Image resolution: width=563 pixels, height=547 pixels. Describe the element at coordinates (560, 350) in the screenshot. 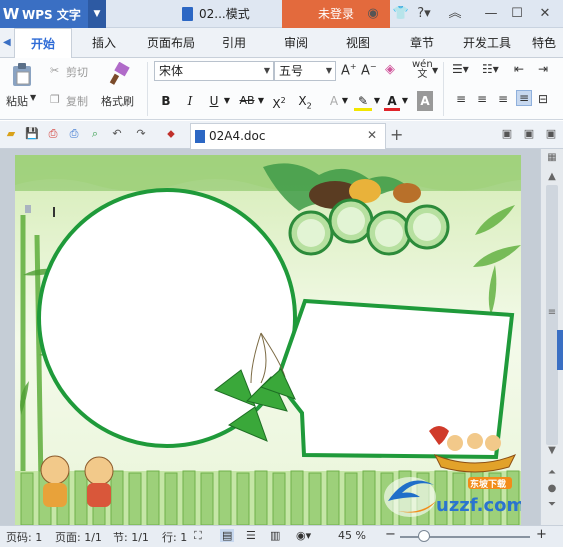

I see `side-panel-handle` at that location.